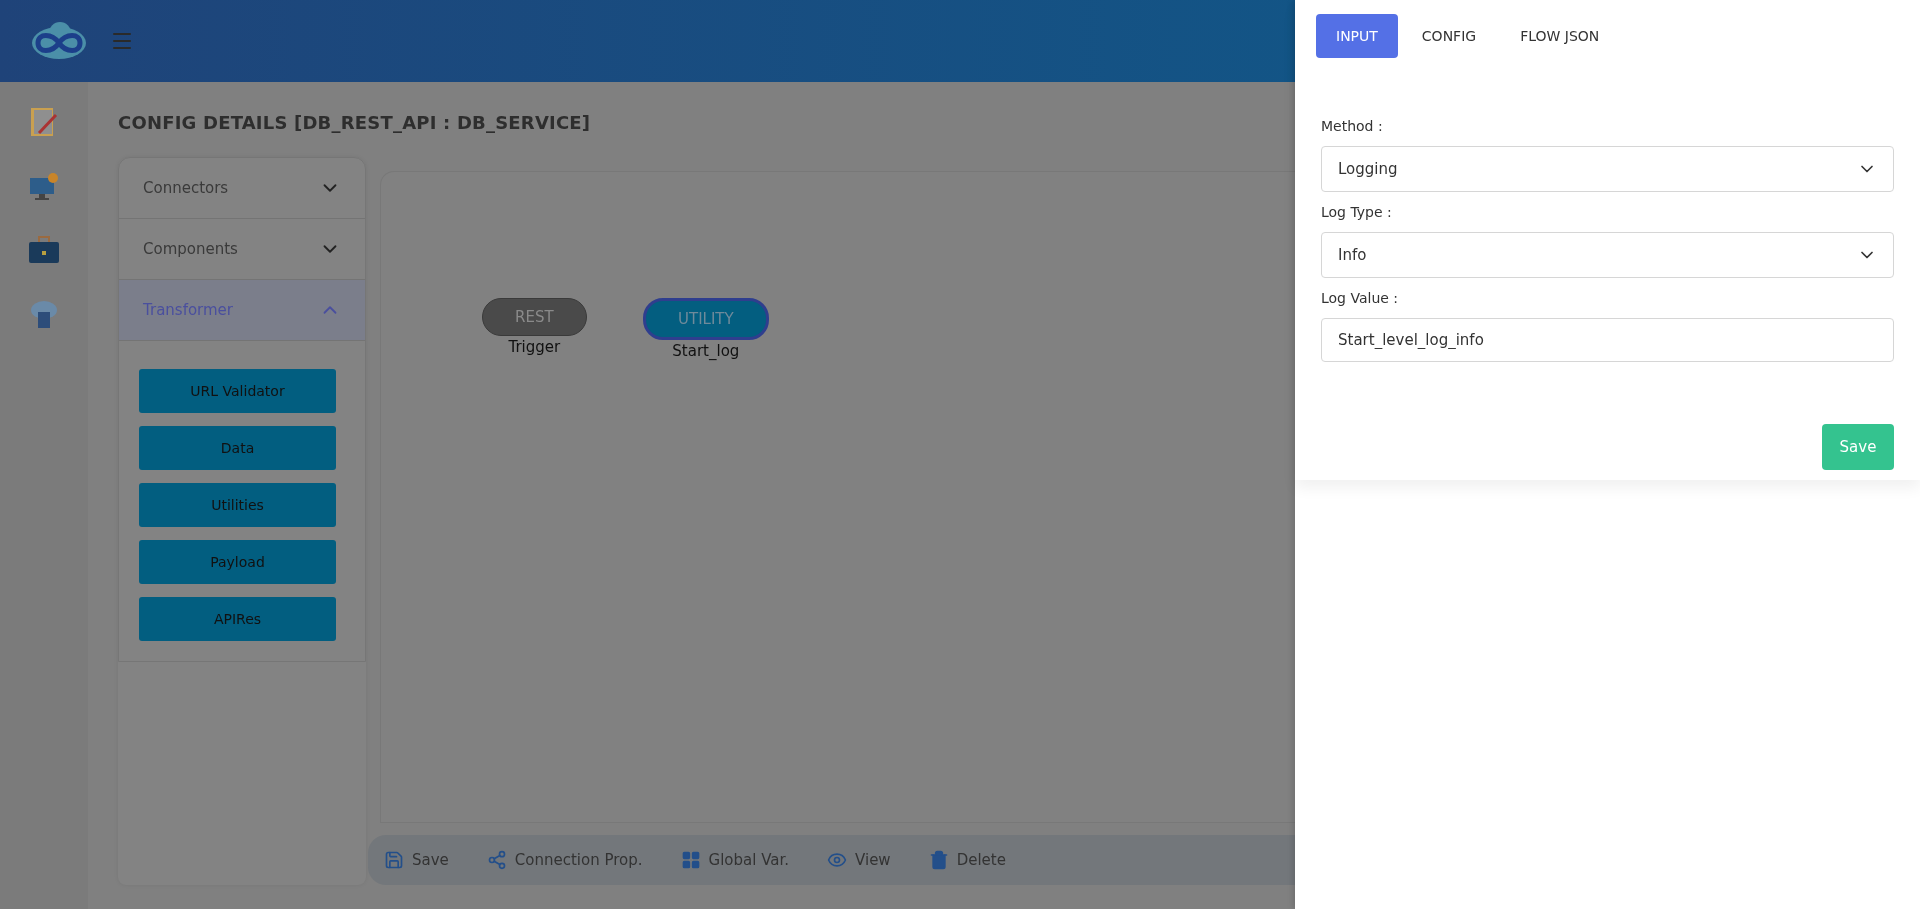  Describe the element at coordinates (859, 860) in the screenshot. I see `toolbar-button: View` at that location.